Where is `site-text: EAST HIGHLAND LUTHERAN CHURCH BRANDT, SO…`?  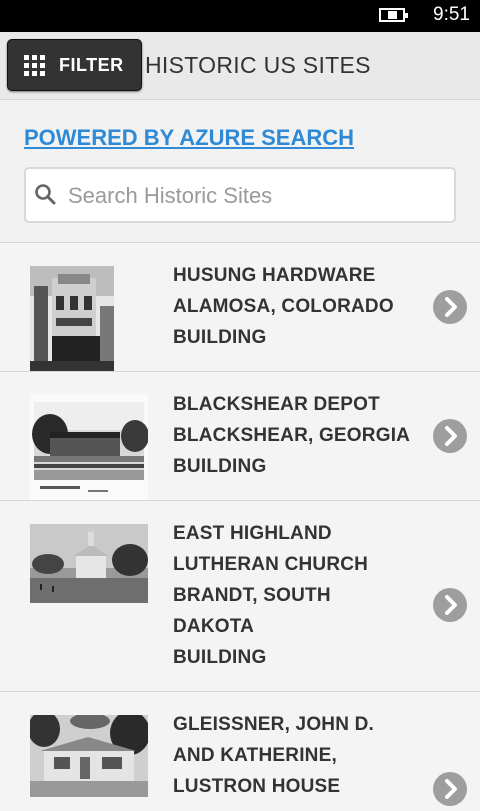
site-text: EAST HIGHLAND LUTHERAN CHURCH BRANDT, SO… is located at coordinates (270, 595).